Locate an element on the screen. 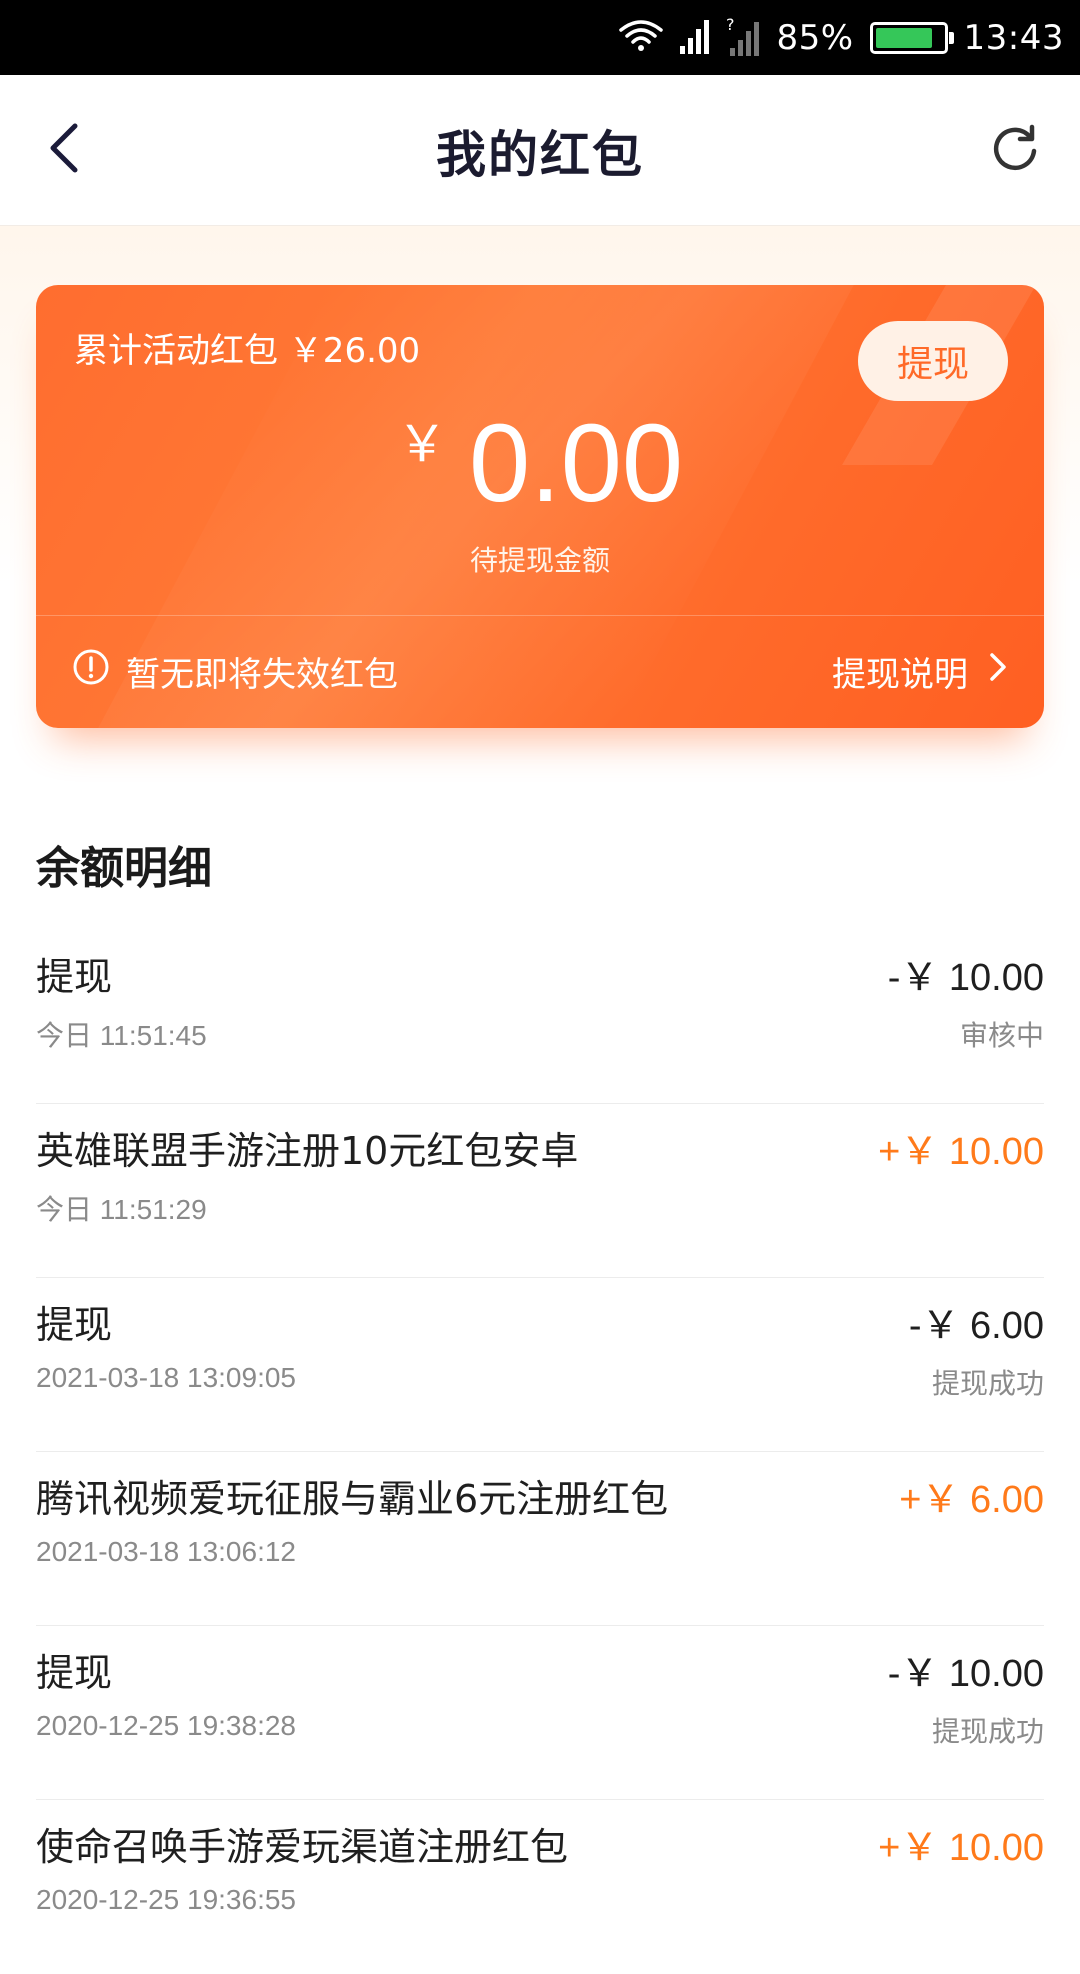 Image resolution: width=1080 pixels, height=1974 pixels. tx-time: 今日 11:51:29 is located at coordinates (121, 1209).